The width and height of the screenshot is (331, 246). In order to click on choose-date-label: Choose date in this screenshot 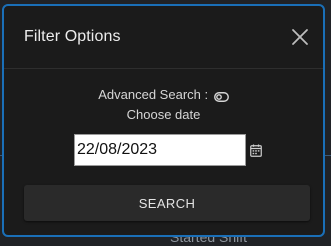, I will do `click(163, 114)`.